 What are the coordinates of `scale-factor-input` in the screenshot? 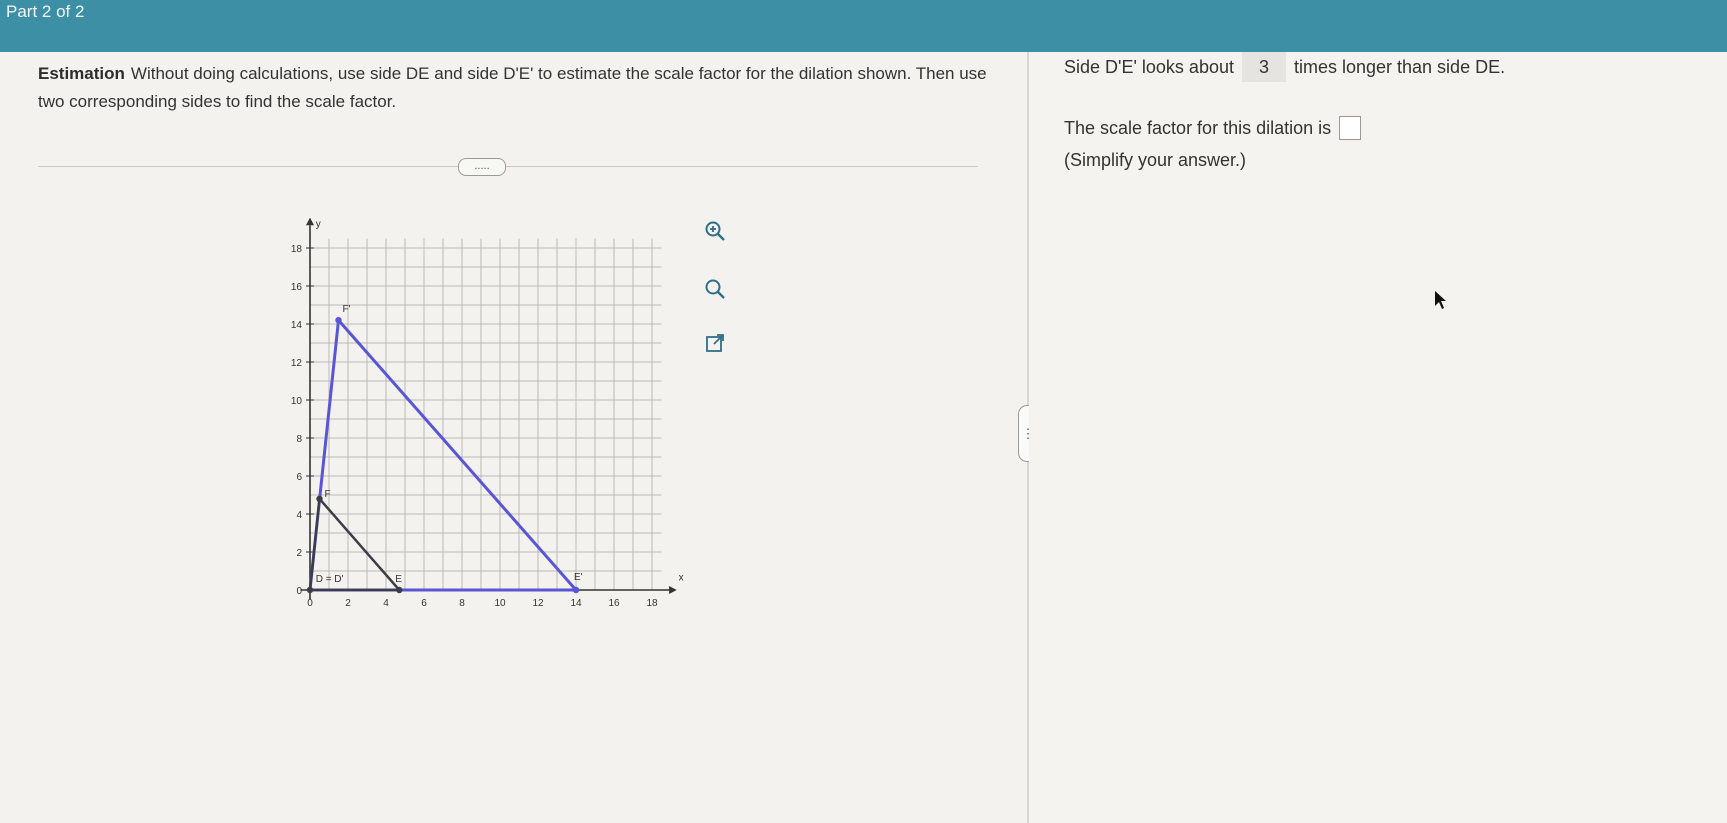 It's located at (1350, 128).